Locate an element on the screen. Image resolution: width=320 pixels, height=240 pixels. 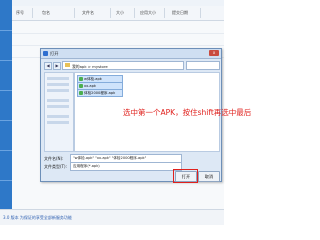
folder-icon is located at coordinates (67, 65).